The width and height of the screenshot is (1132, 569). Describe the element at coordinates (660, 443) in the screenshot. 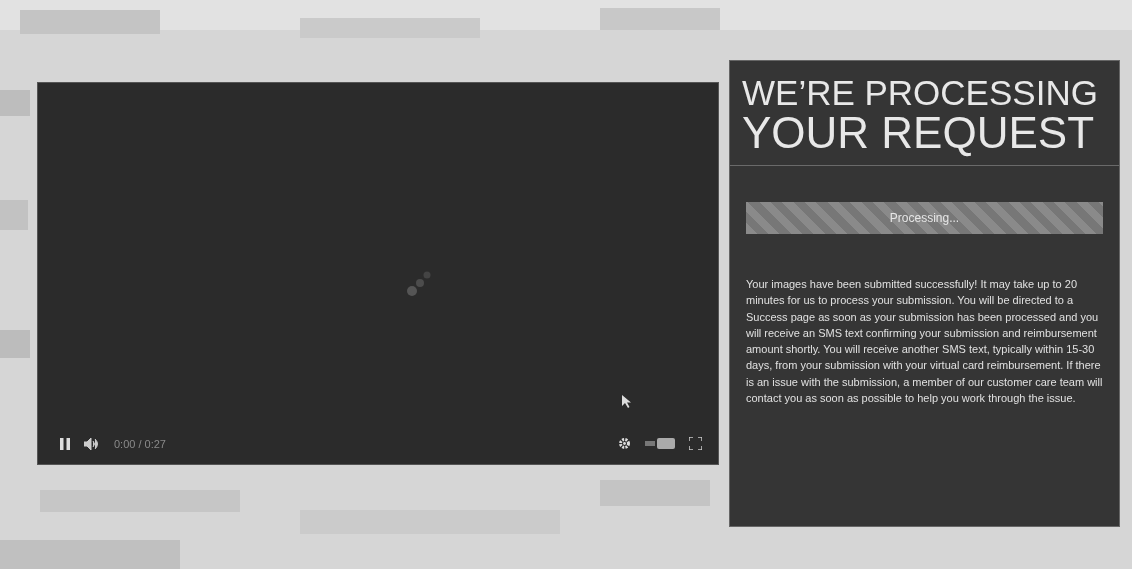

I see `logo-icon` at that location.